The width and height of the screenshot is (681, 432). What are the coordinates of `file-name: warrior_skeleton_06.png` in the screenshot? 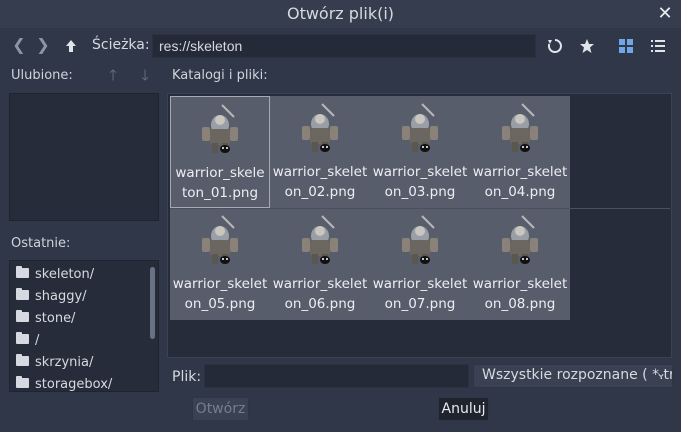 It's located at (320, 294).